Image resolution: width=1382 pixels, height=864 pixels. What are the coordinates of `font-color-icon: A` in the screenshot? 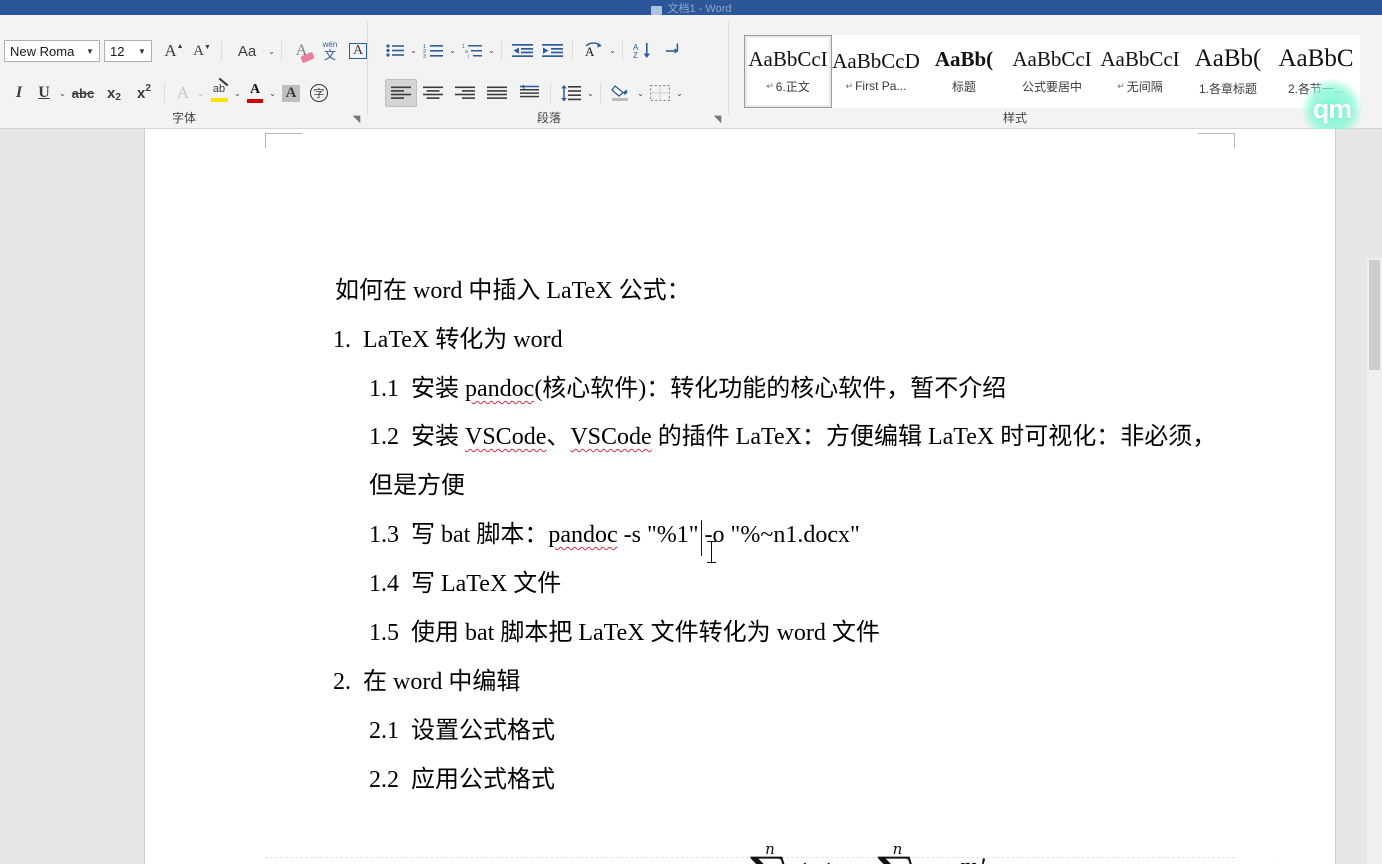 It's located at (255, 93).